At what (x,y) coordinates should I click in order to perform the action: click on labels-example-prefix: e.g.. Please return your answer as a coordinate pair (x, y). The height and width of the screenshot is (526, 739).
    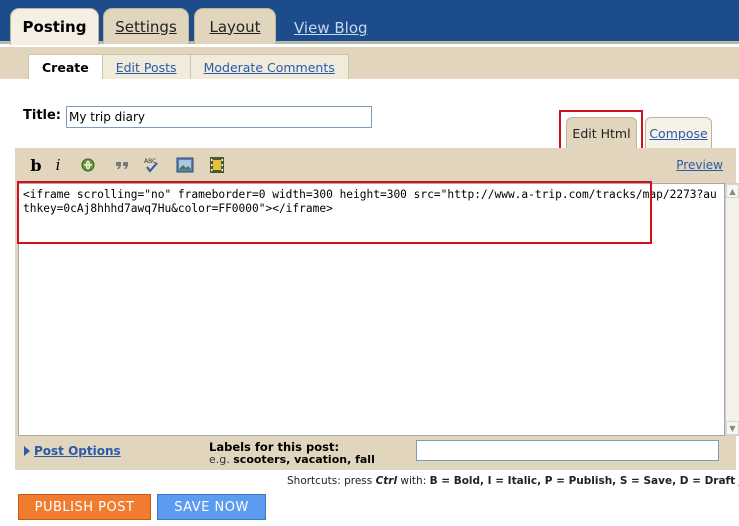
    Looking at the image, I should click on (221, 459).